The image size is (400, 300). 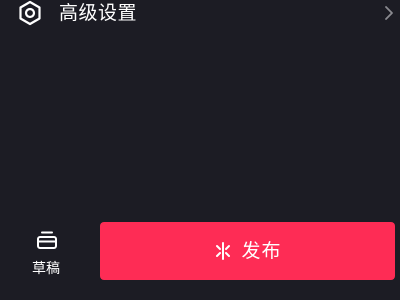 I want to click on drafts-button: 草稿, so click(x=48, y=252).